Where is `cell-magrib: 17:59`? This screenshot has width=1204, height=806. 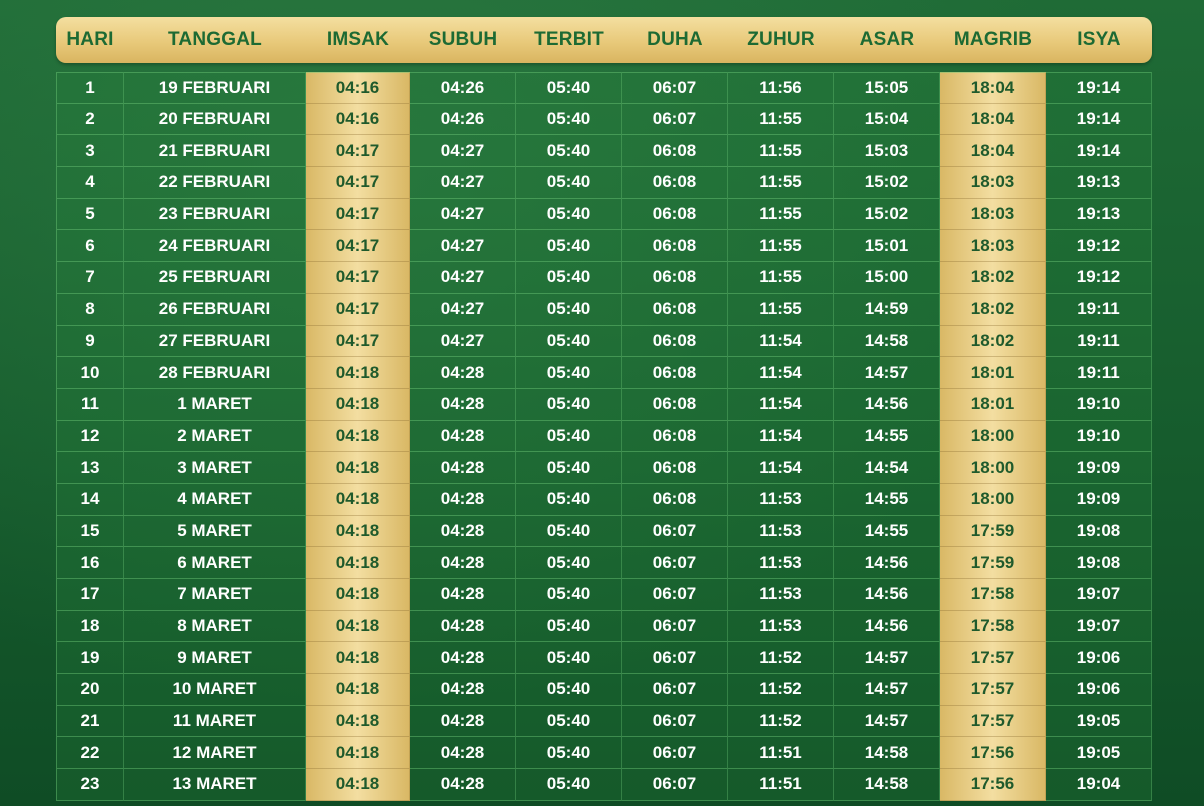 cell-magrib: 17:59 is located at coordinates (993, 531).